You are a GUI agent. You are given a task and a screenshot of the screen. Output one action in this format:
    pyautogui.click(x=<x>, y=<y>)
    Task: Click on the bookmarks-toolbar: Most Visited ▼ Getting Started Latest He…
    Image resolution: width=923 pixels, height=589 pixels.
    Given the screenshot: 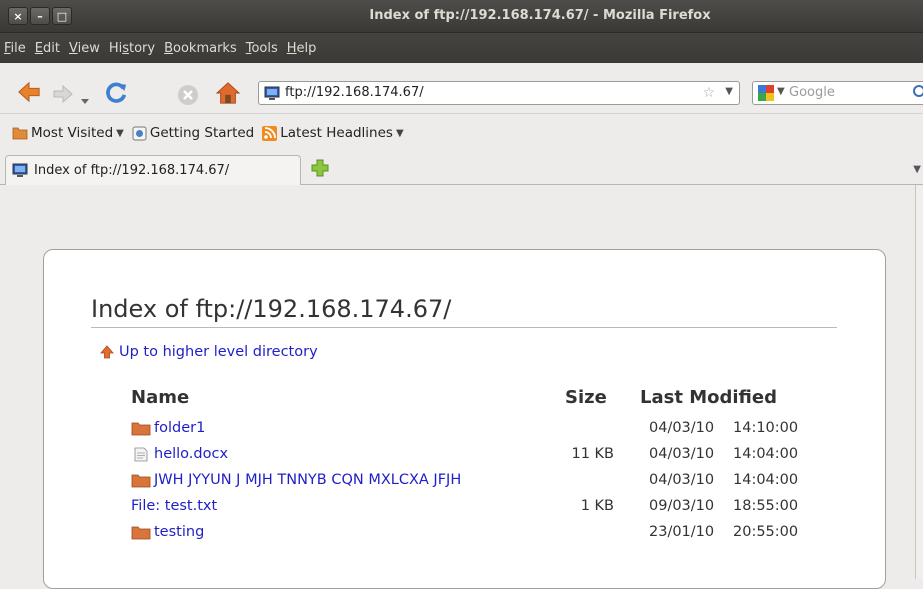 What is the action you would take?
    pyautogui.click(x=461, y=133)
    